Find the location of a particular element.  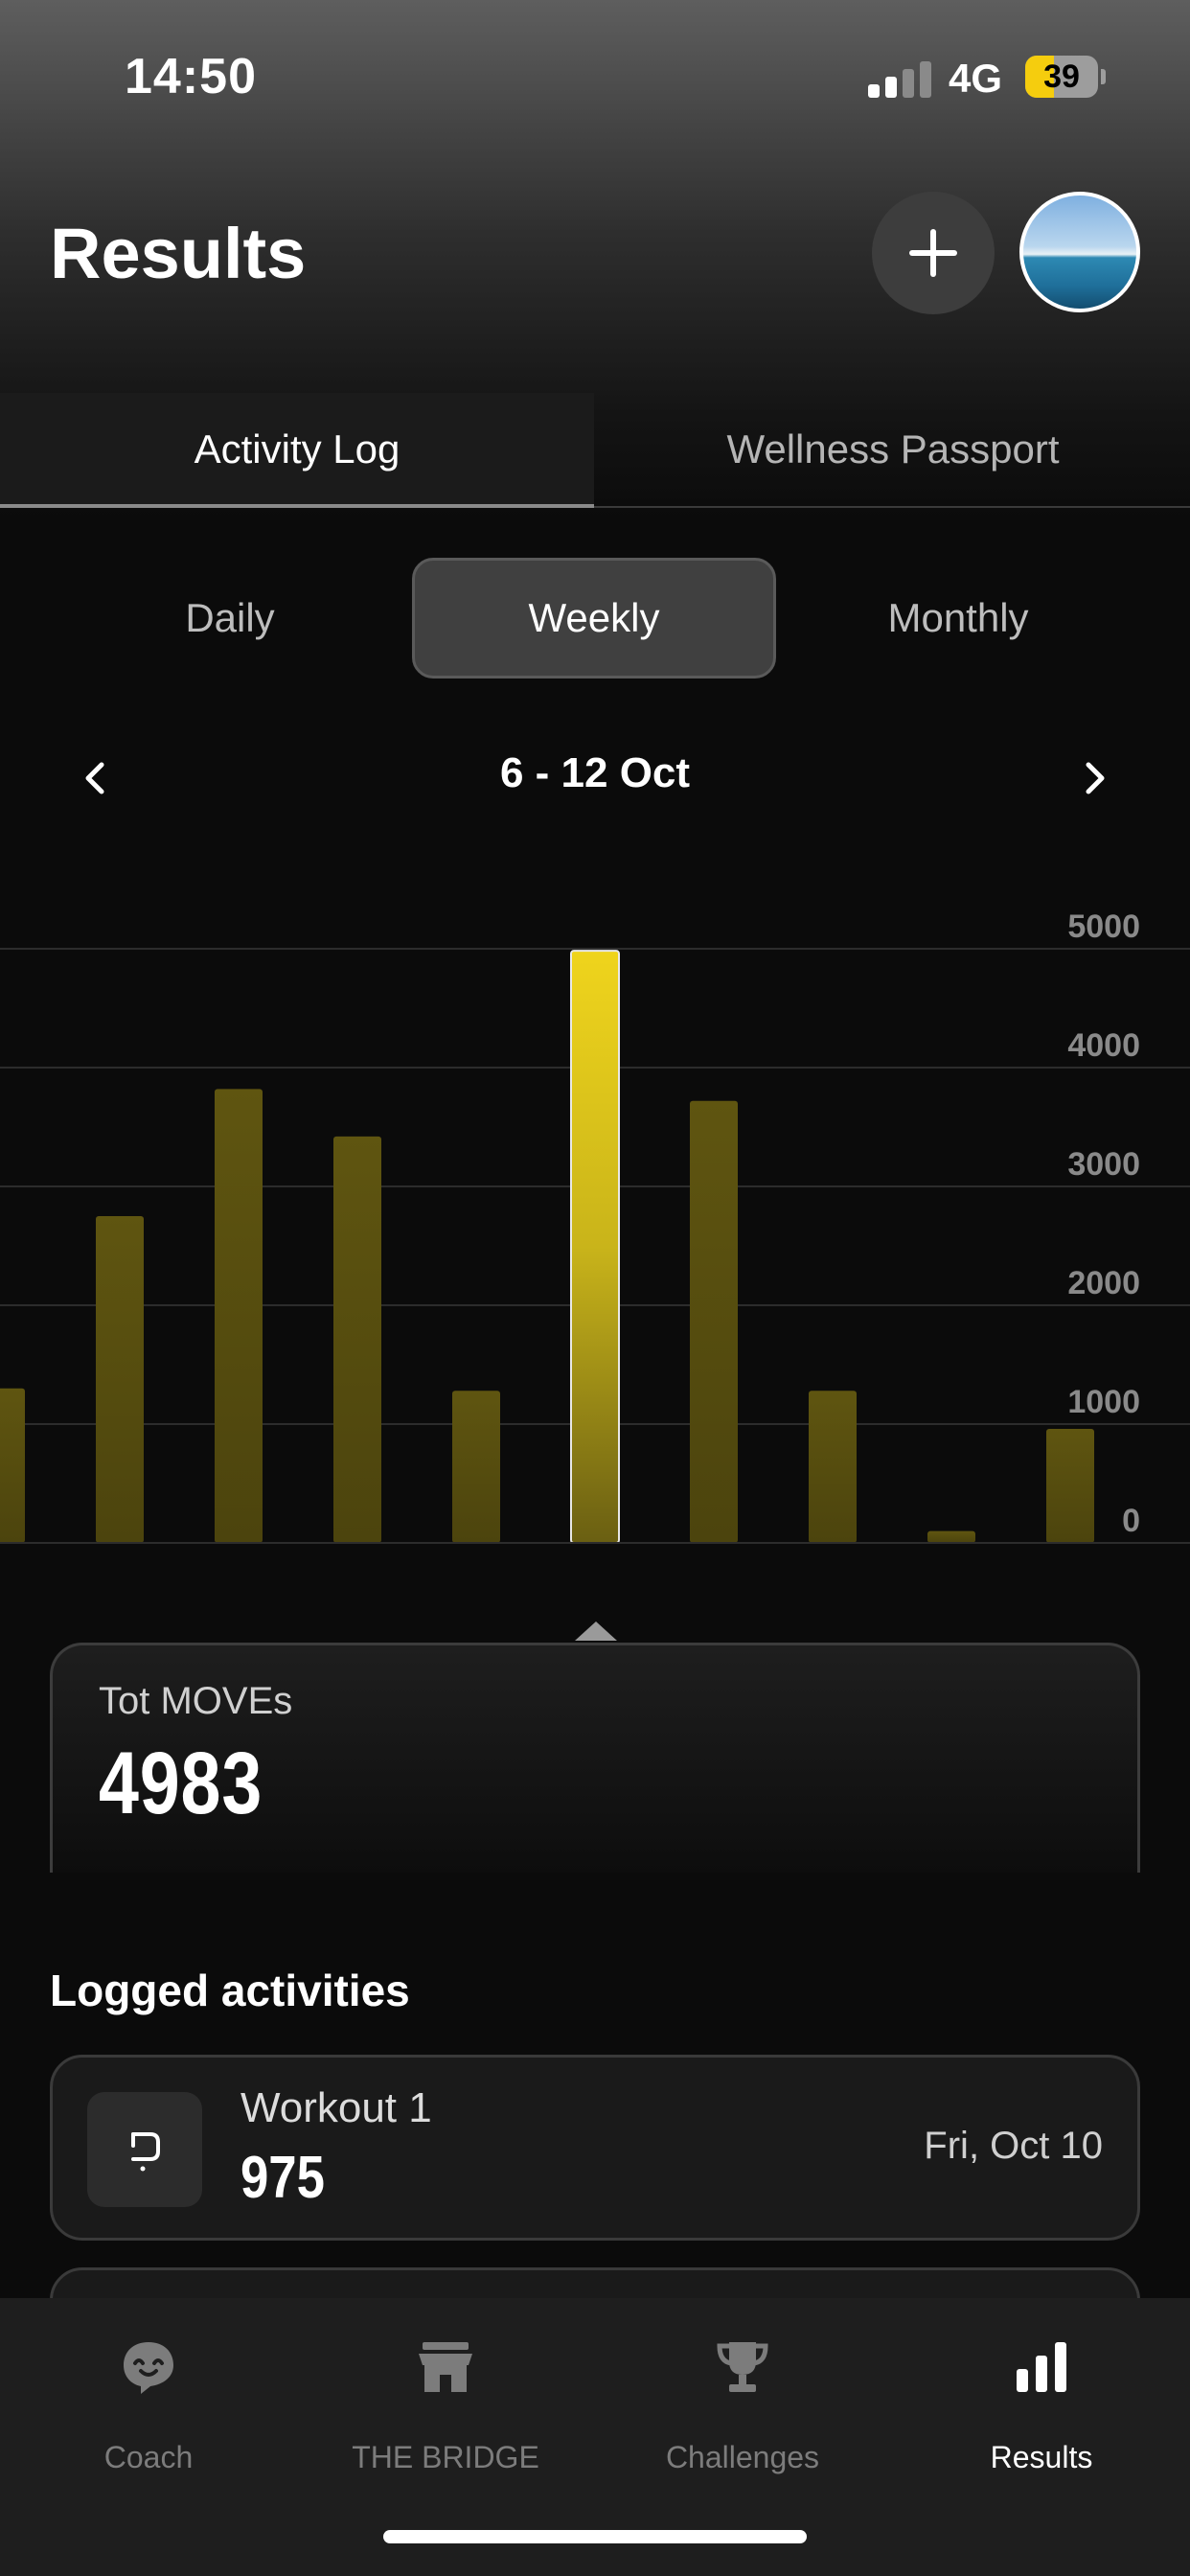

coach-icon is located at coordinates (148, 2368).